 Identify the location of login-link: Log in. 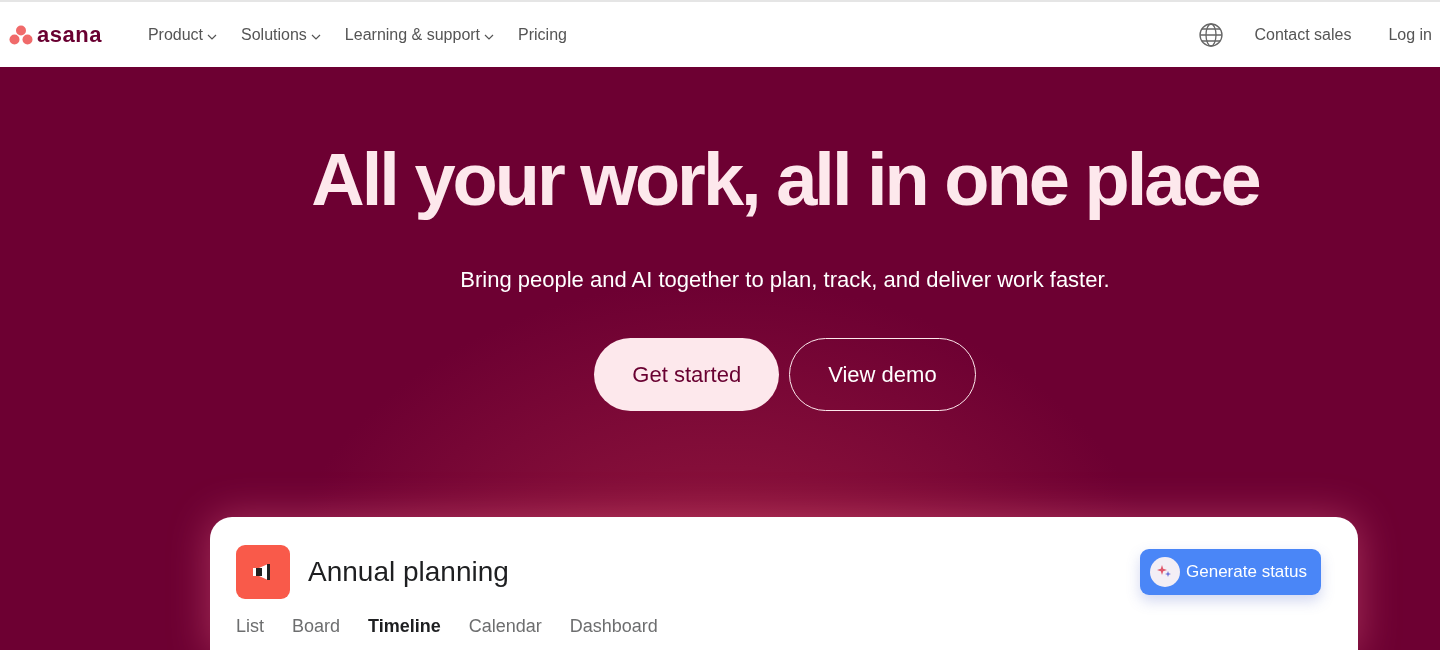
(1410, 34).